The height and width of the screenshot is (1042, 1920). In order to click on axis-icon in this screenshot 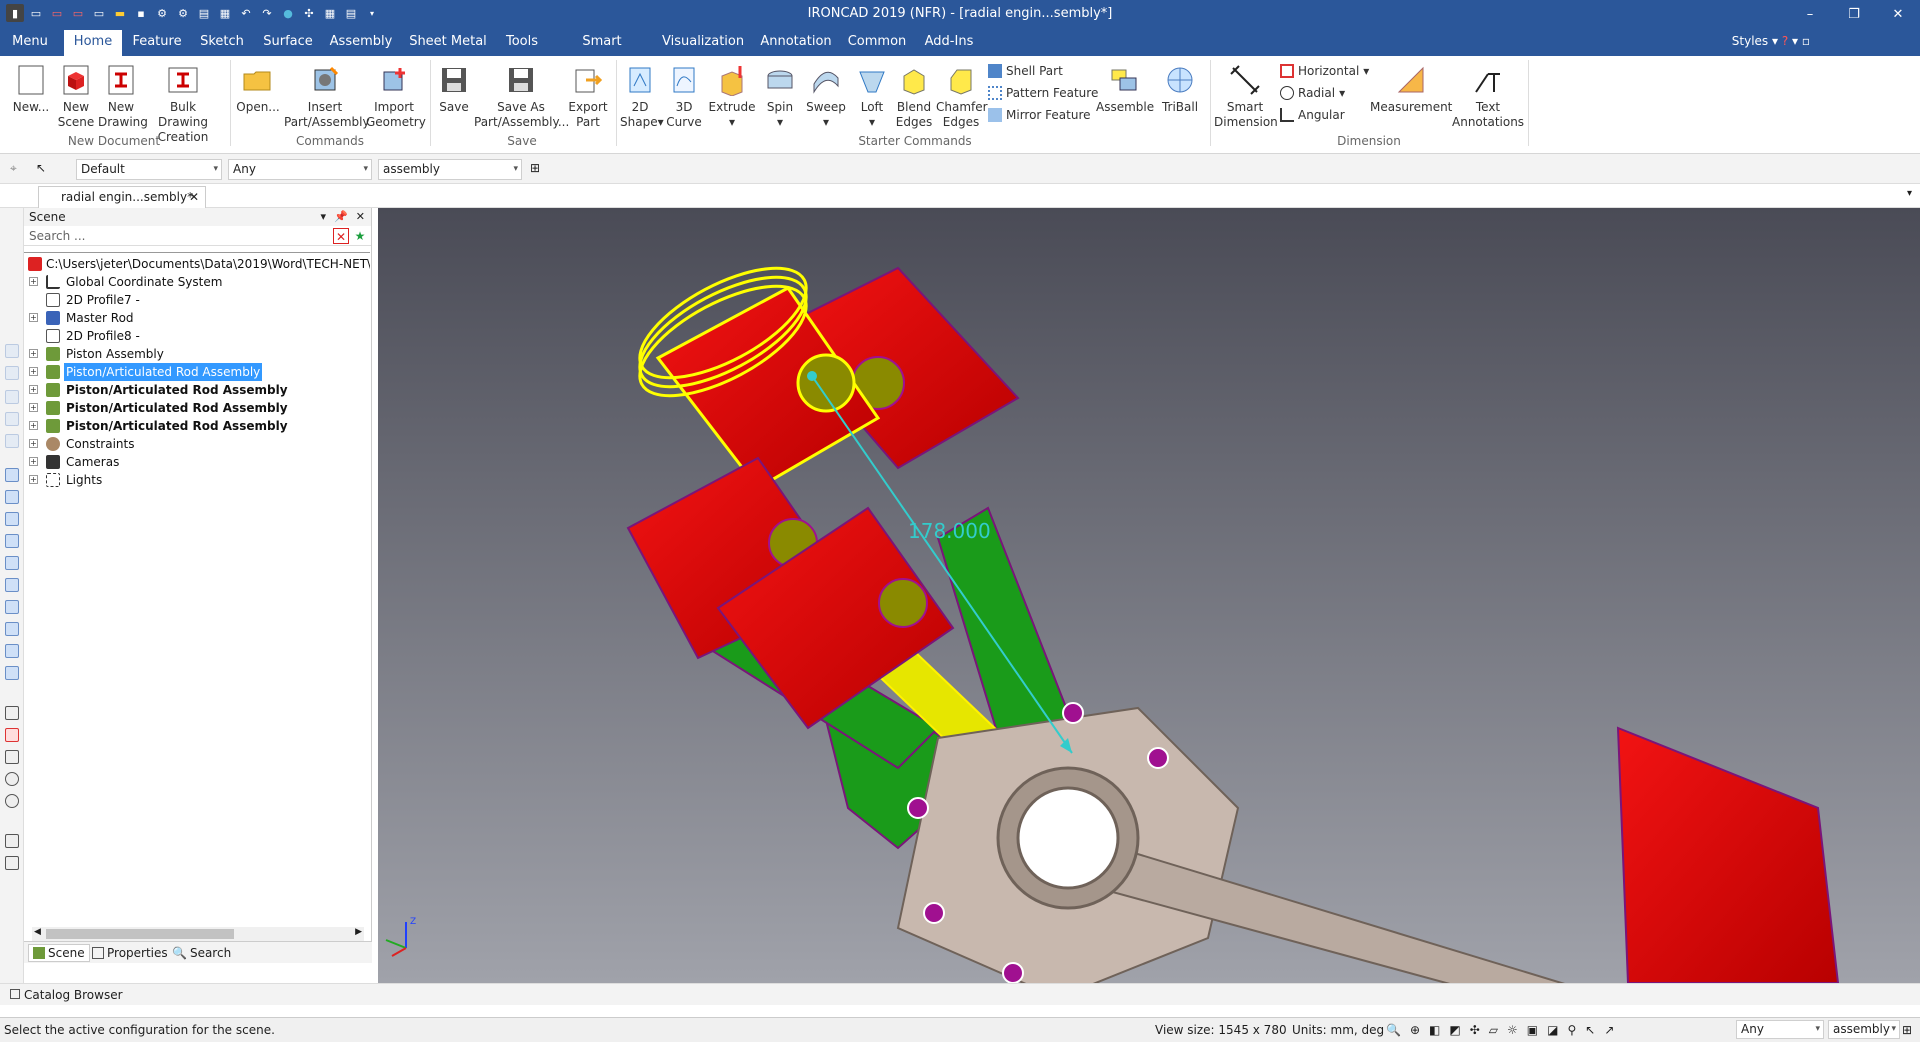, I will do `click(12, 713)`.